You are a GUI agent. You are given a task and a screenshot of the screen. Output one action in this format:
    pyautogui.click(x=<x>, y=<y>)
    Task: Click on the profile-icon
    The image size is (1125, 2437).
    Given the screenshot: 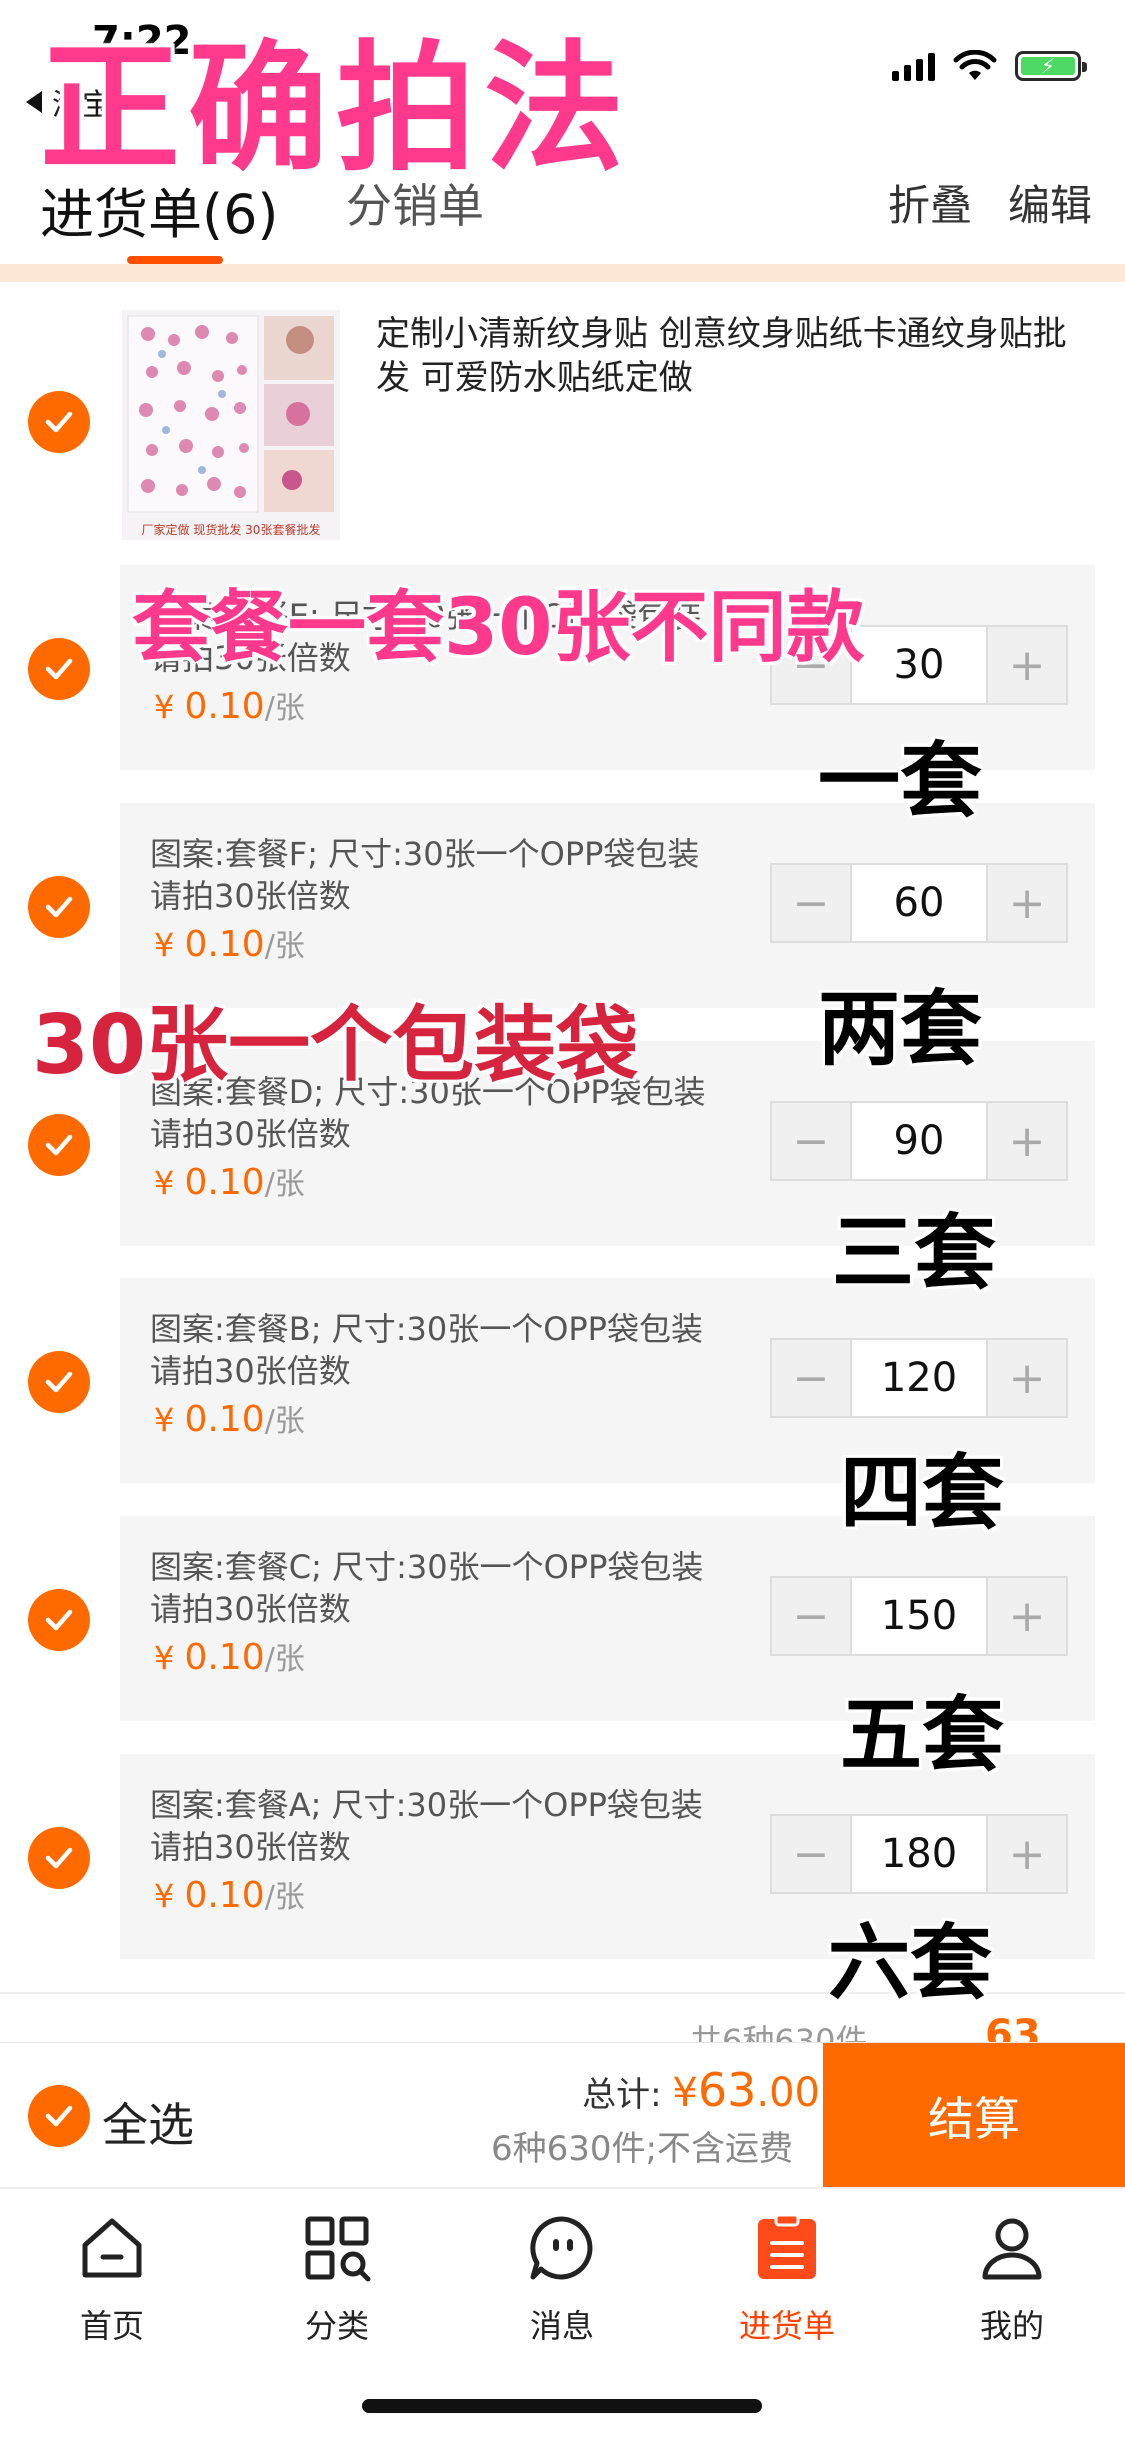 What is the action you would take?
    pyautogui.click(x=1012, y=2249)
    